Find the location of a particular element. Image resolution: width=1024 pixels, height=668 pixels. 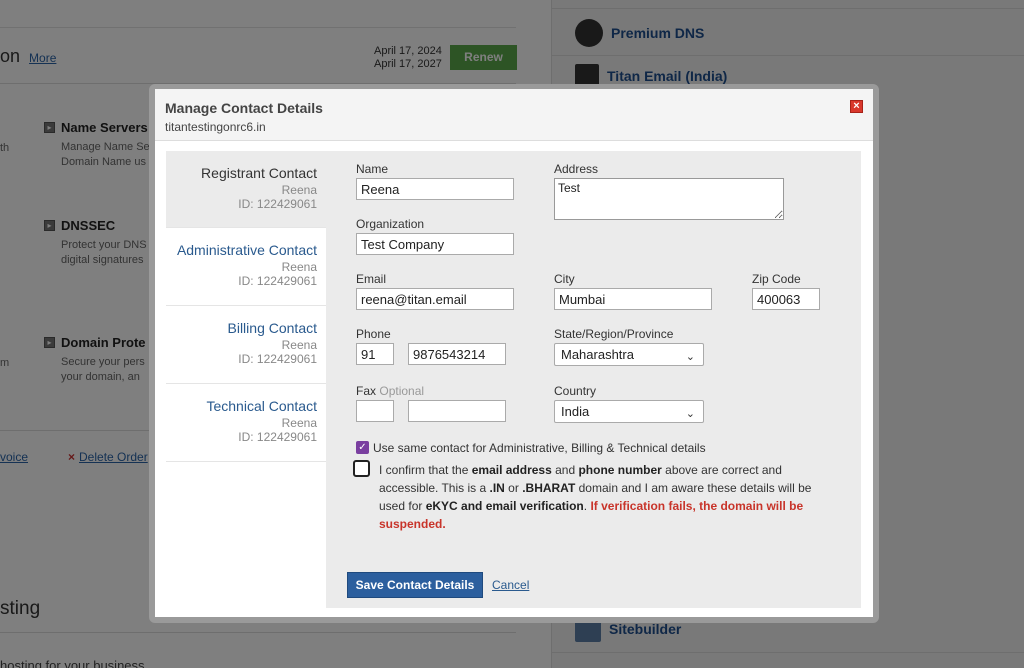

city-input is located at coordinates (633, 299).